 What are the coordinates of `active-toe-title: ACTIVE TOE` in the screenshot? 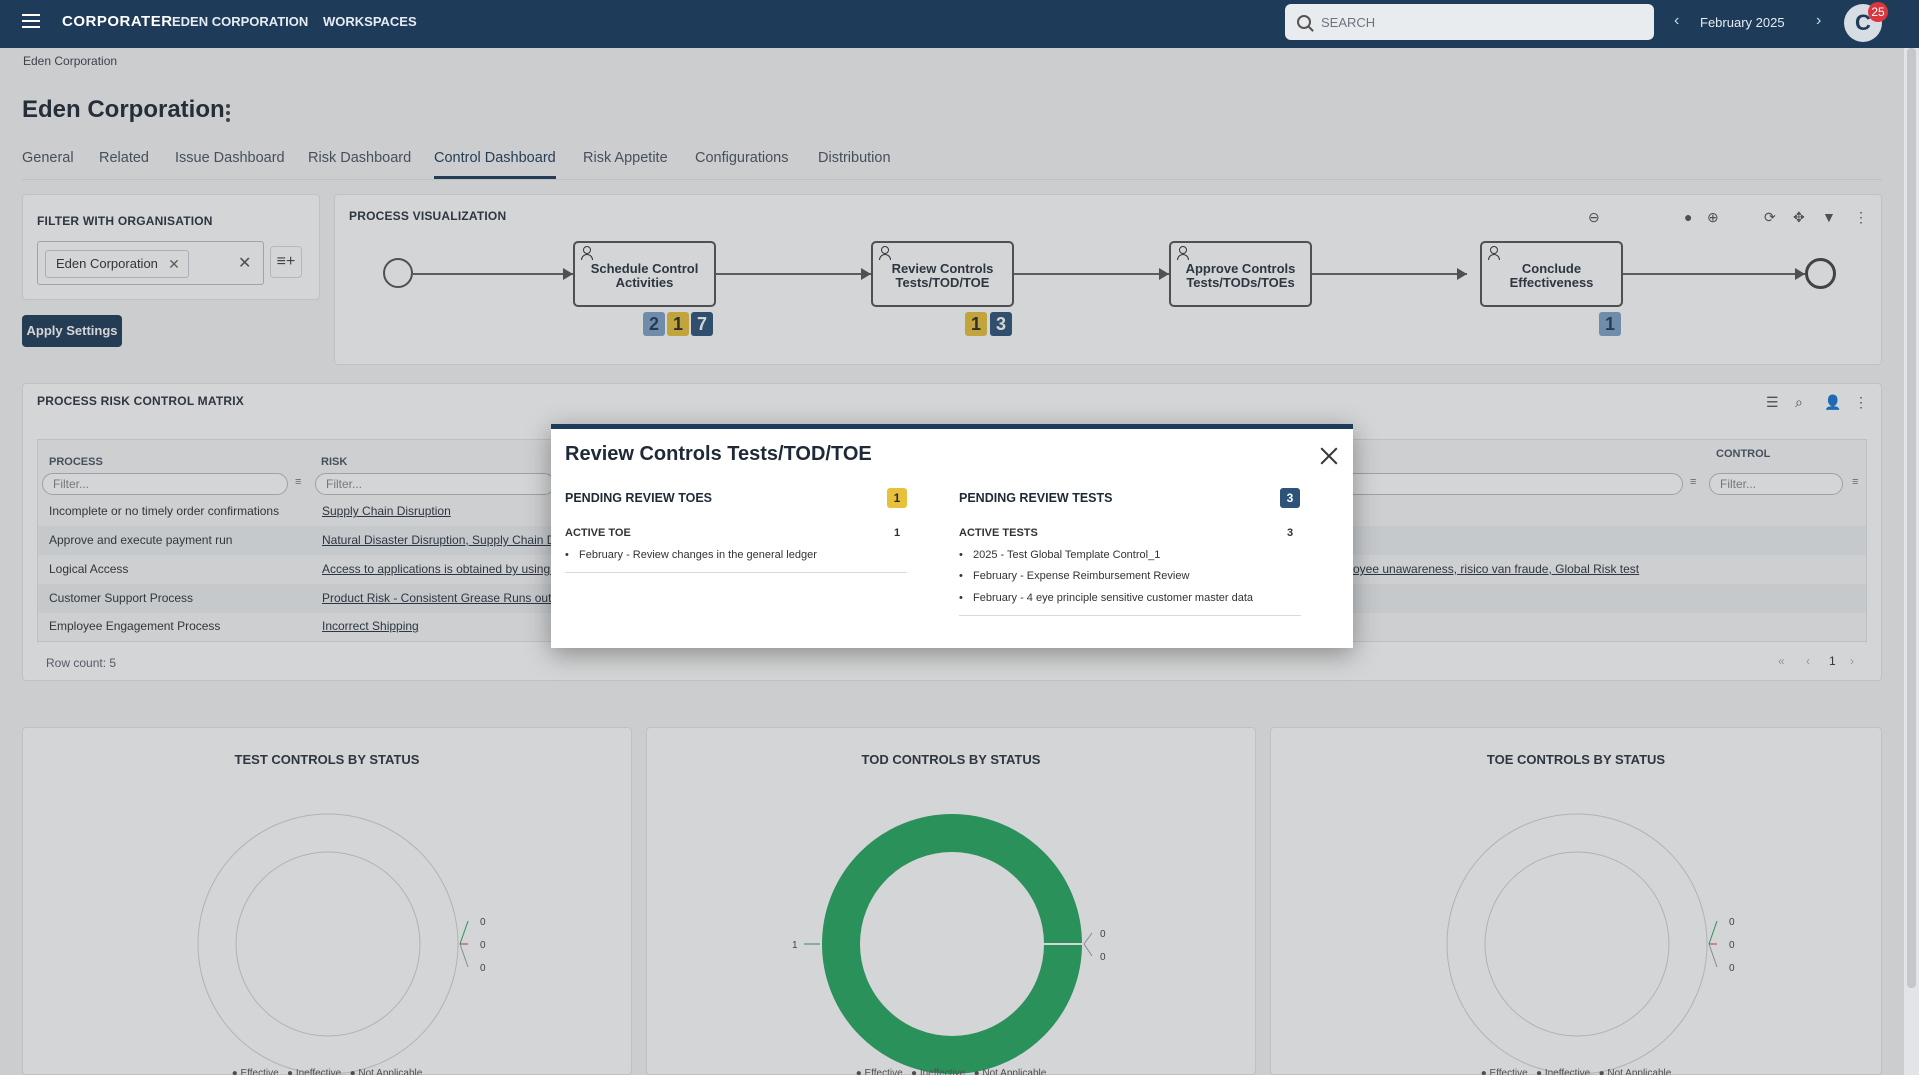 It's located at (598, 533).